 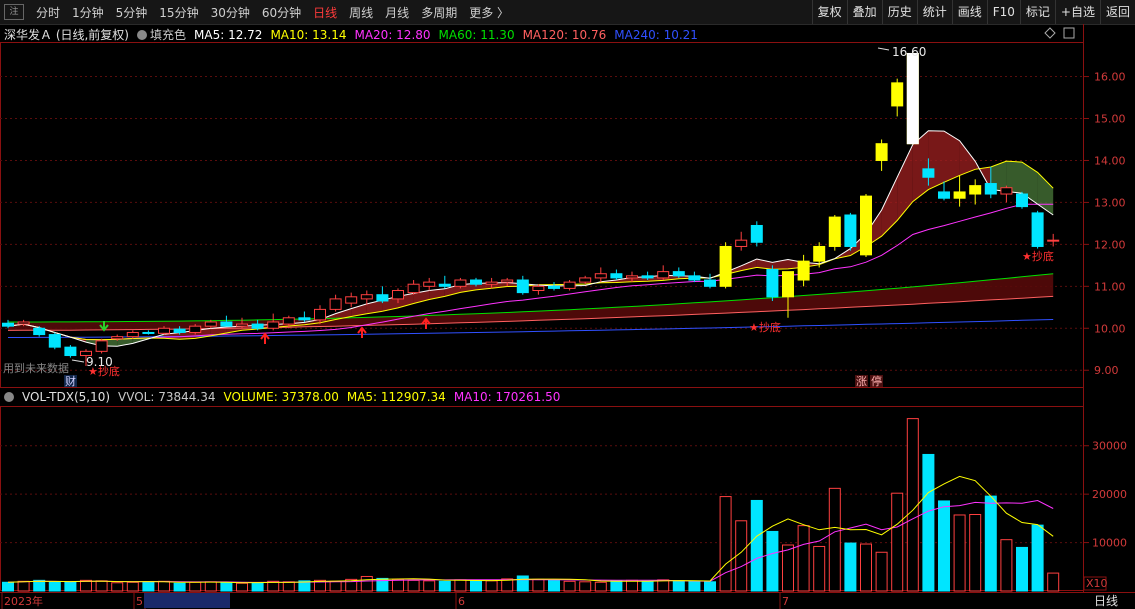 What do you see at coordinates (883, 49) in the screenshot?
I see `high-pointer` at bounding box center [883, 49].